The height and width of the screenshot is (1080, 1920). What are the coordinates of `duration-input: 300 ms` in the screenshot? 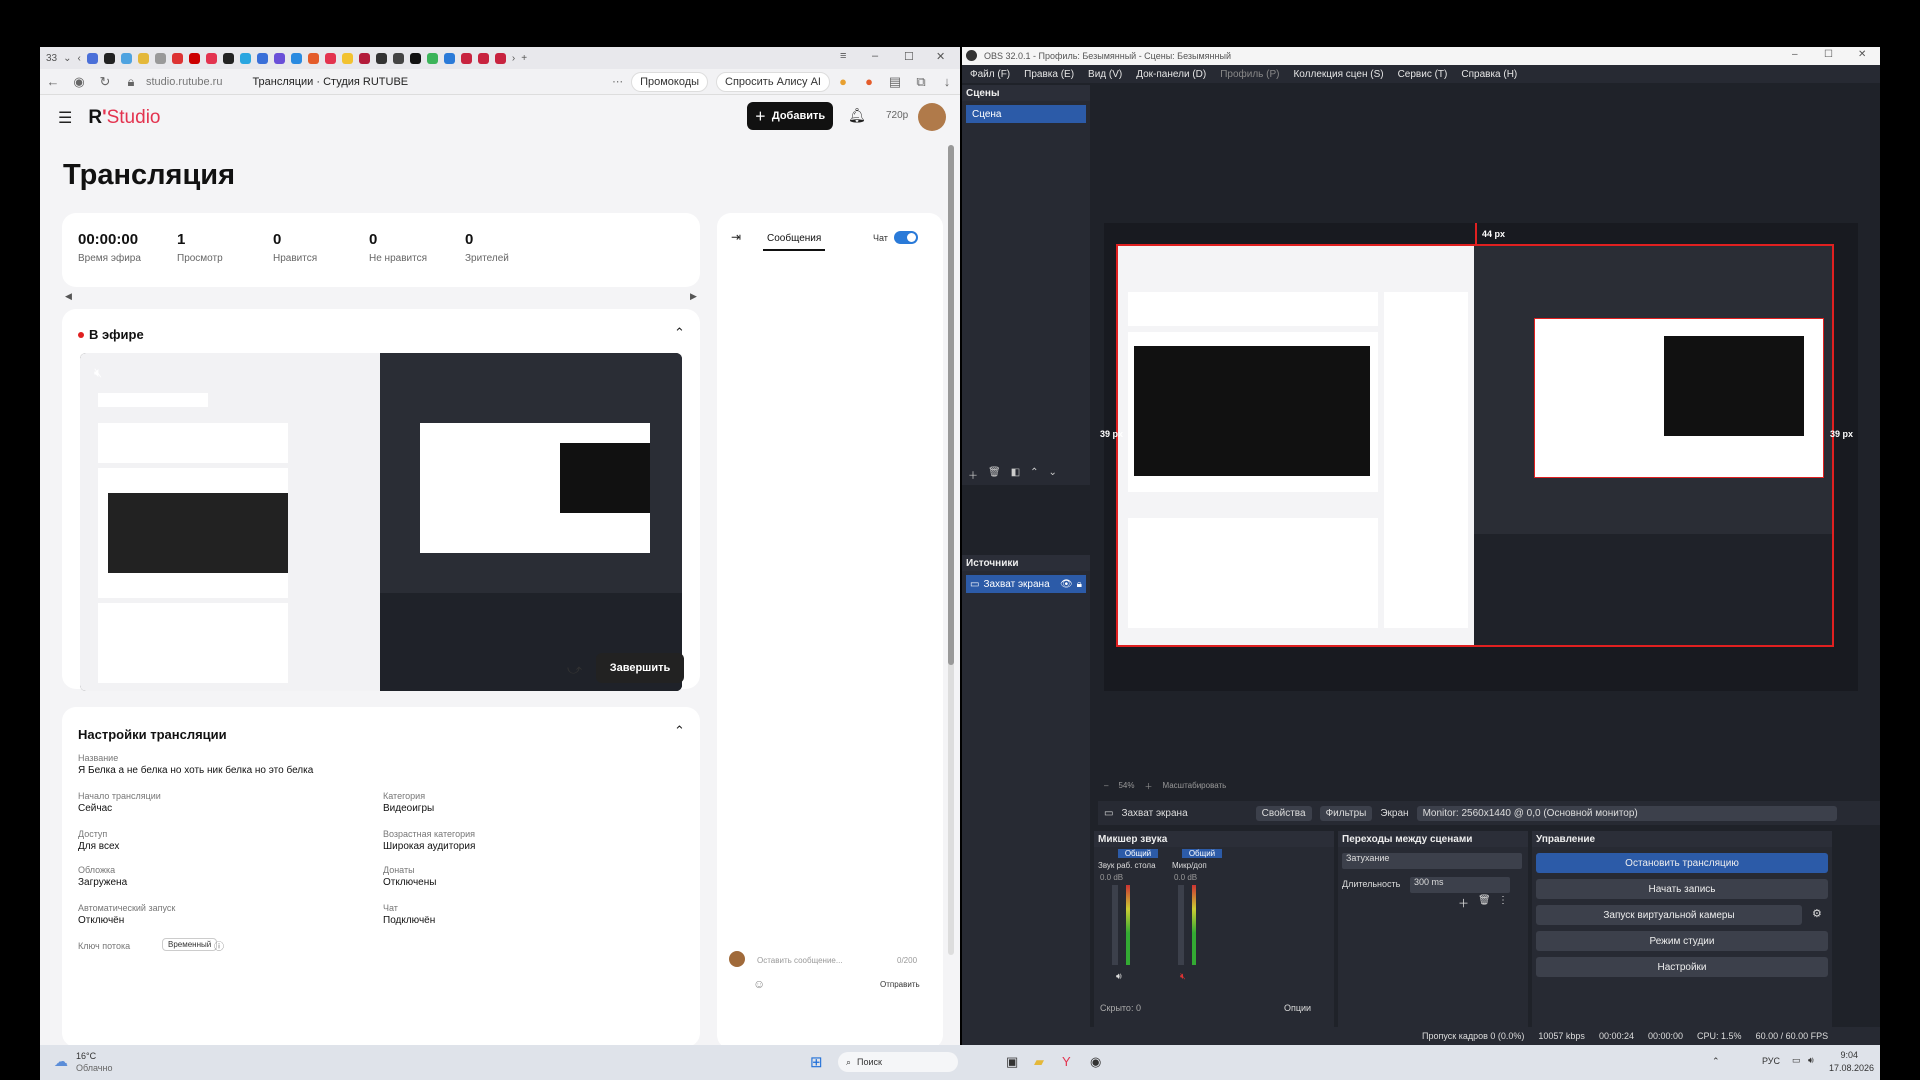 It's located at (1460, 885).